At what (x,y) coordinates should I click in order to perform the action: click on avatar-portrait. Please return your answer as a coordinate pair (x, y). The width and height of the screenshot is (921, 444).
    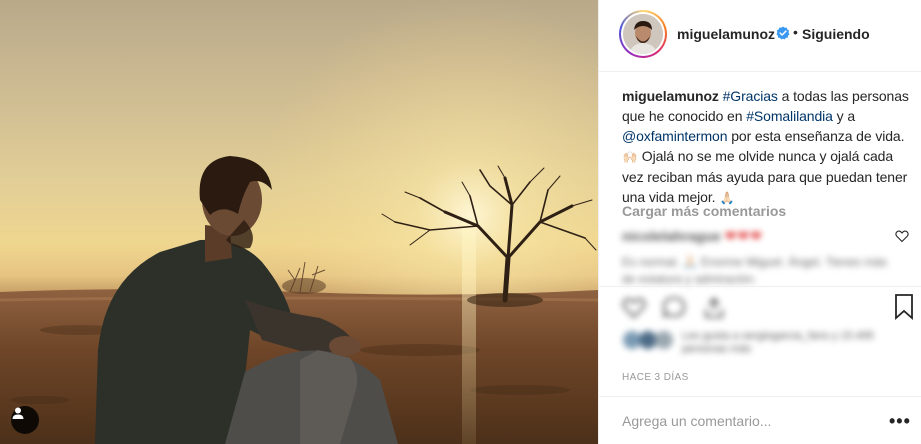
    Looking at the image, I should click on (643, 34).